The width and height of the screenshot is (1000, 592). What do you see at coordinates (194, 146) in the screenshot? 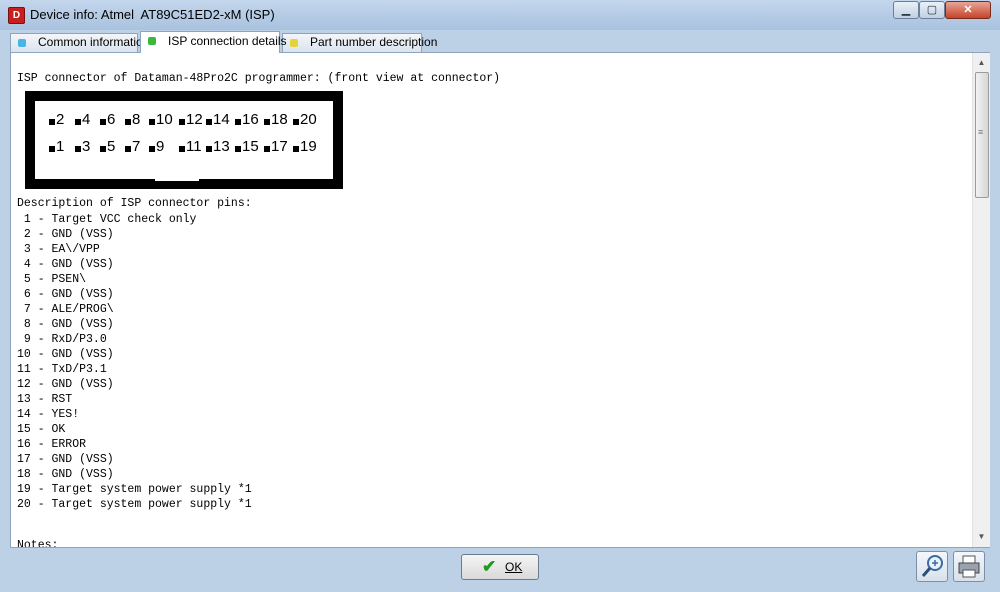
I see `pin-number: 11` at bounding box center [194, 146].